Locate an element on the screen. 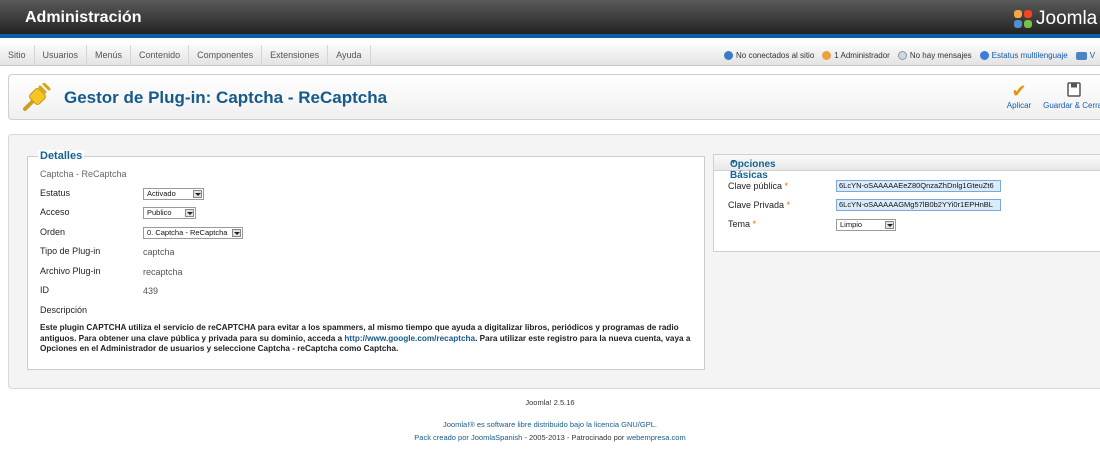  details-legend: Detalles is located at coordinates (61, 156).